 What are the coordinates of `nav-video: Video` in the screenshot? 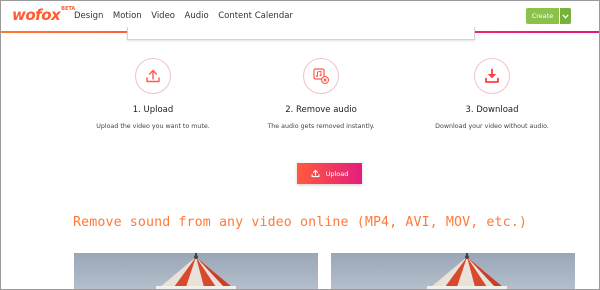 It's located at (163, 16).